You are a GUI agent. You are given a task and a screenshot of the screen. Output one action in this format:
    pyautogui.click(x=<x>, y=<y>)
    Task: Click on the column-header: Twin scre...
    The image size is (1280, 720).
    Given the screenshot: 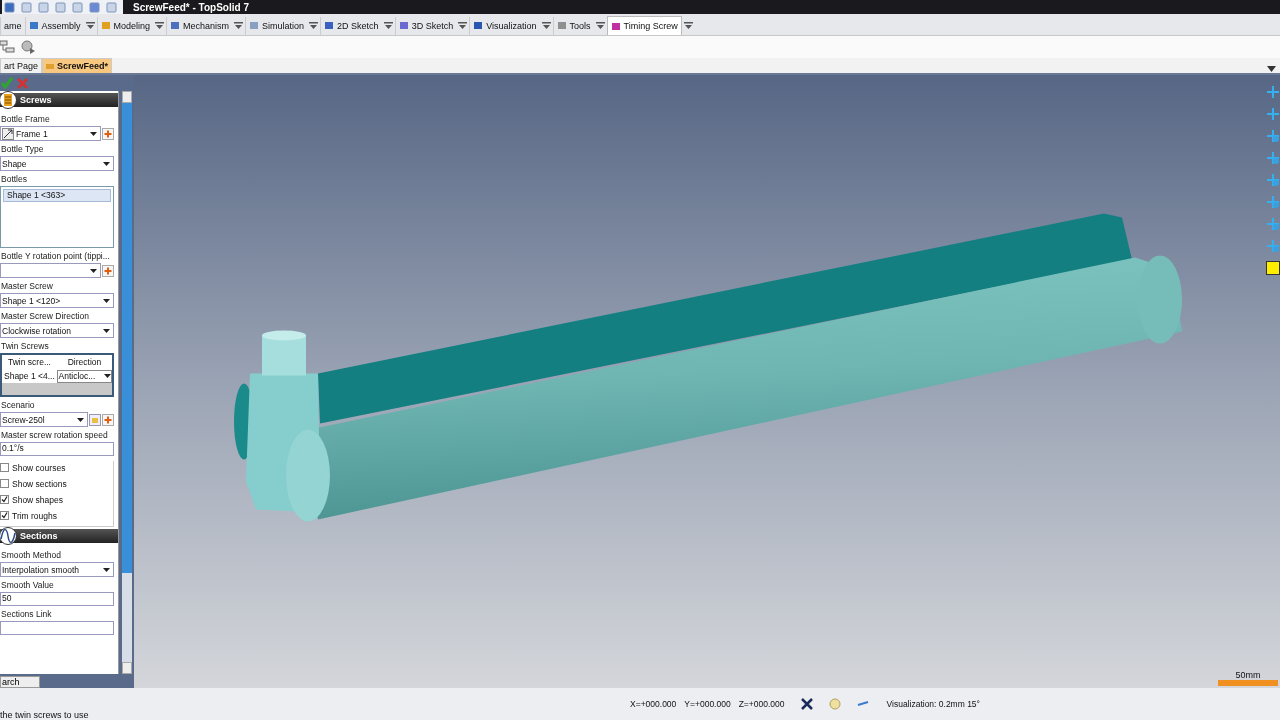 What is the action you would take?
    pyautogui.click(x=29, y=362)
    